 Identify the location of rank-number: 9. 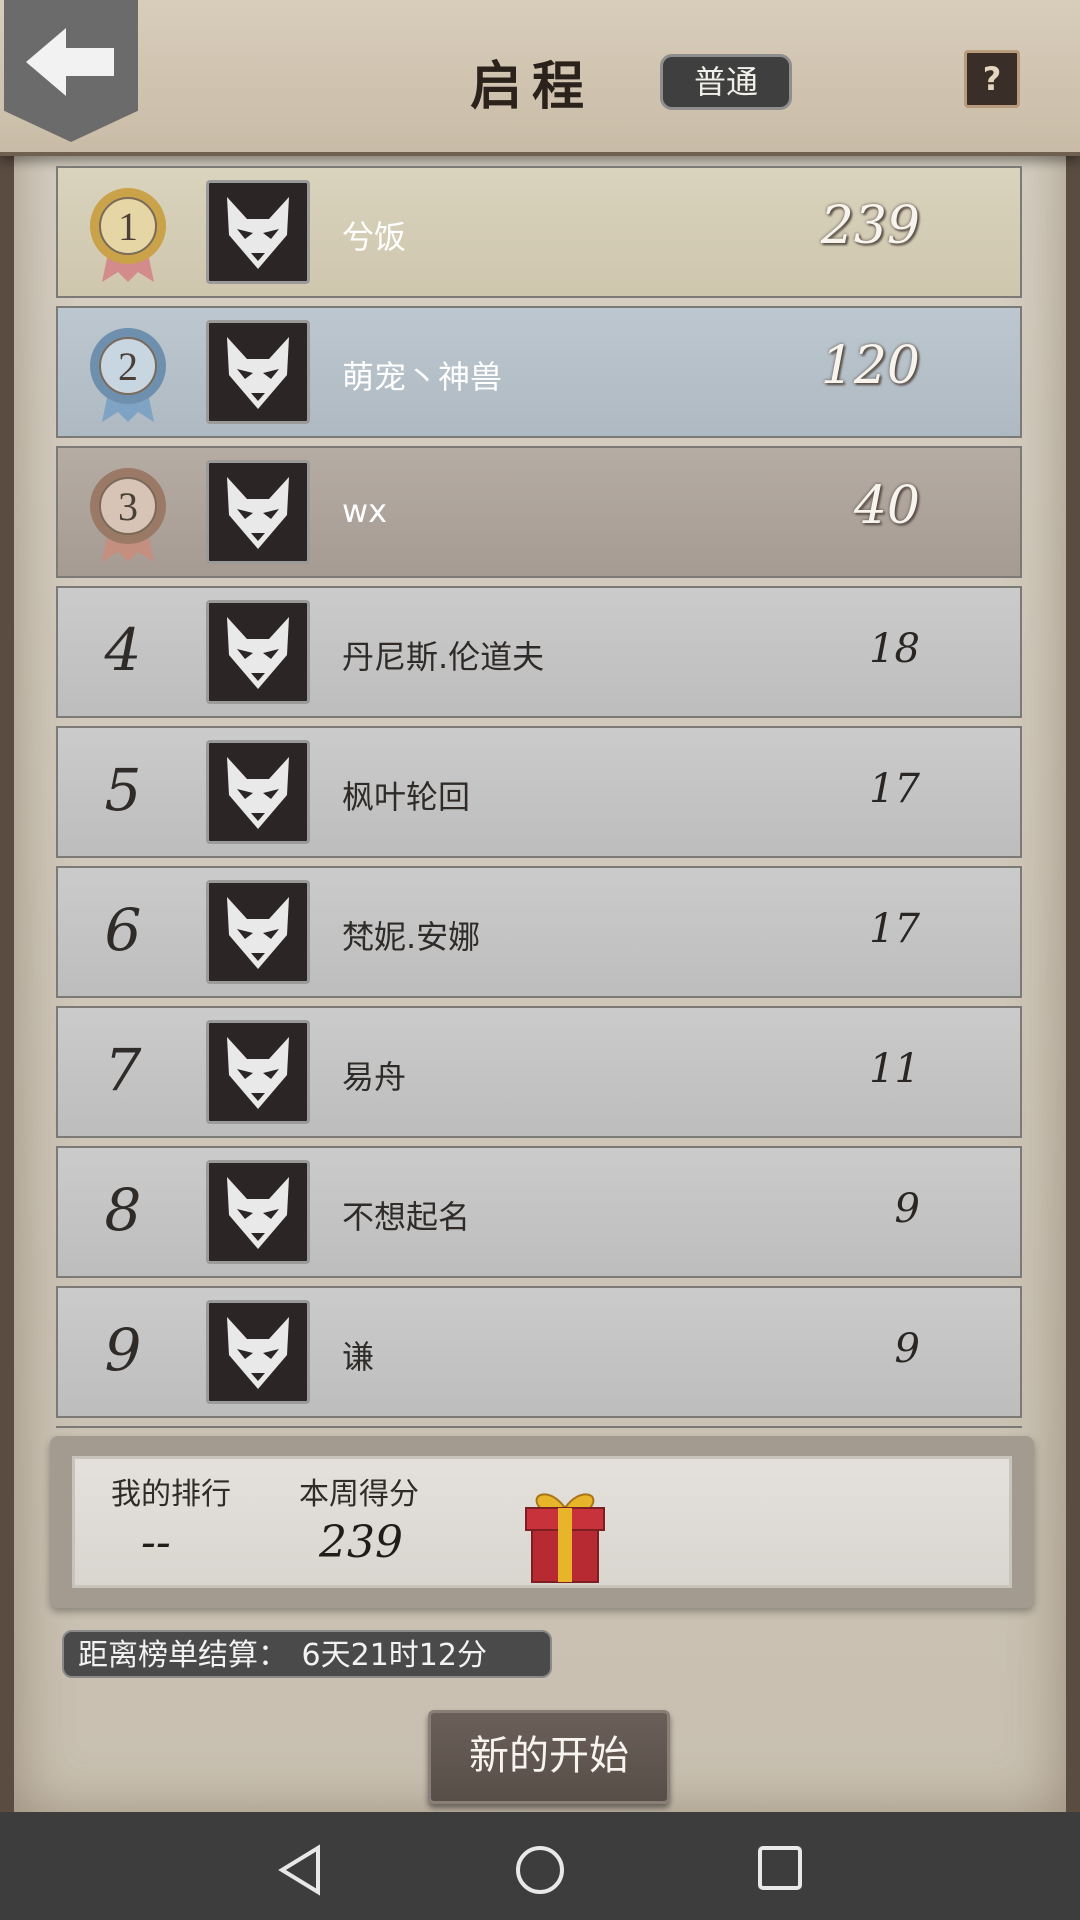
(123, 1350).